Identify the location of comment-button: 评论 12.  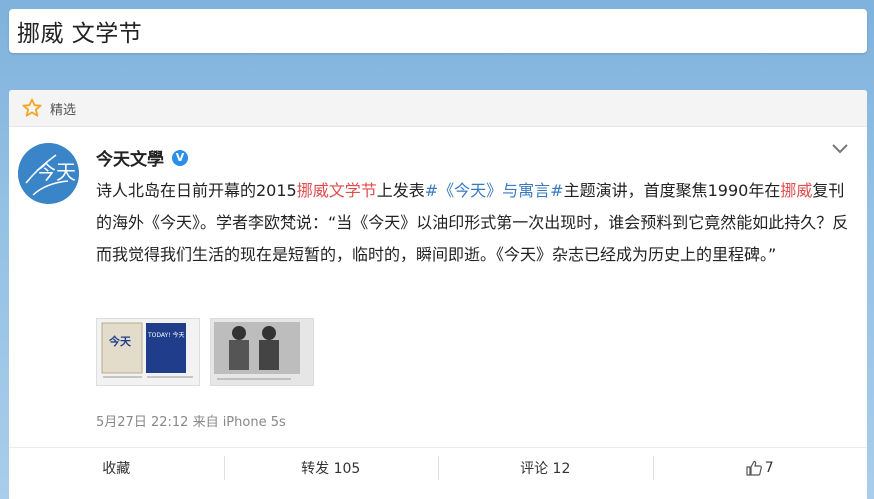
(545, 468).